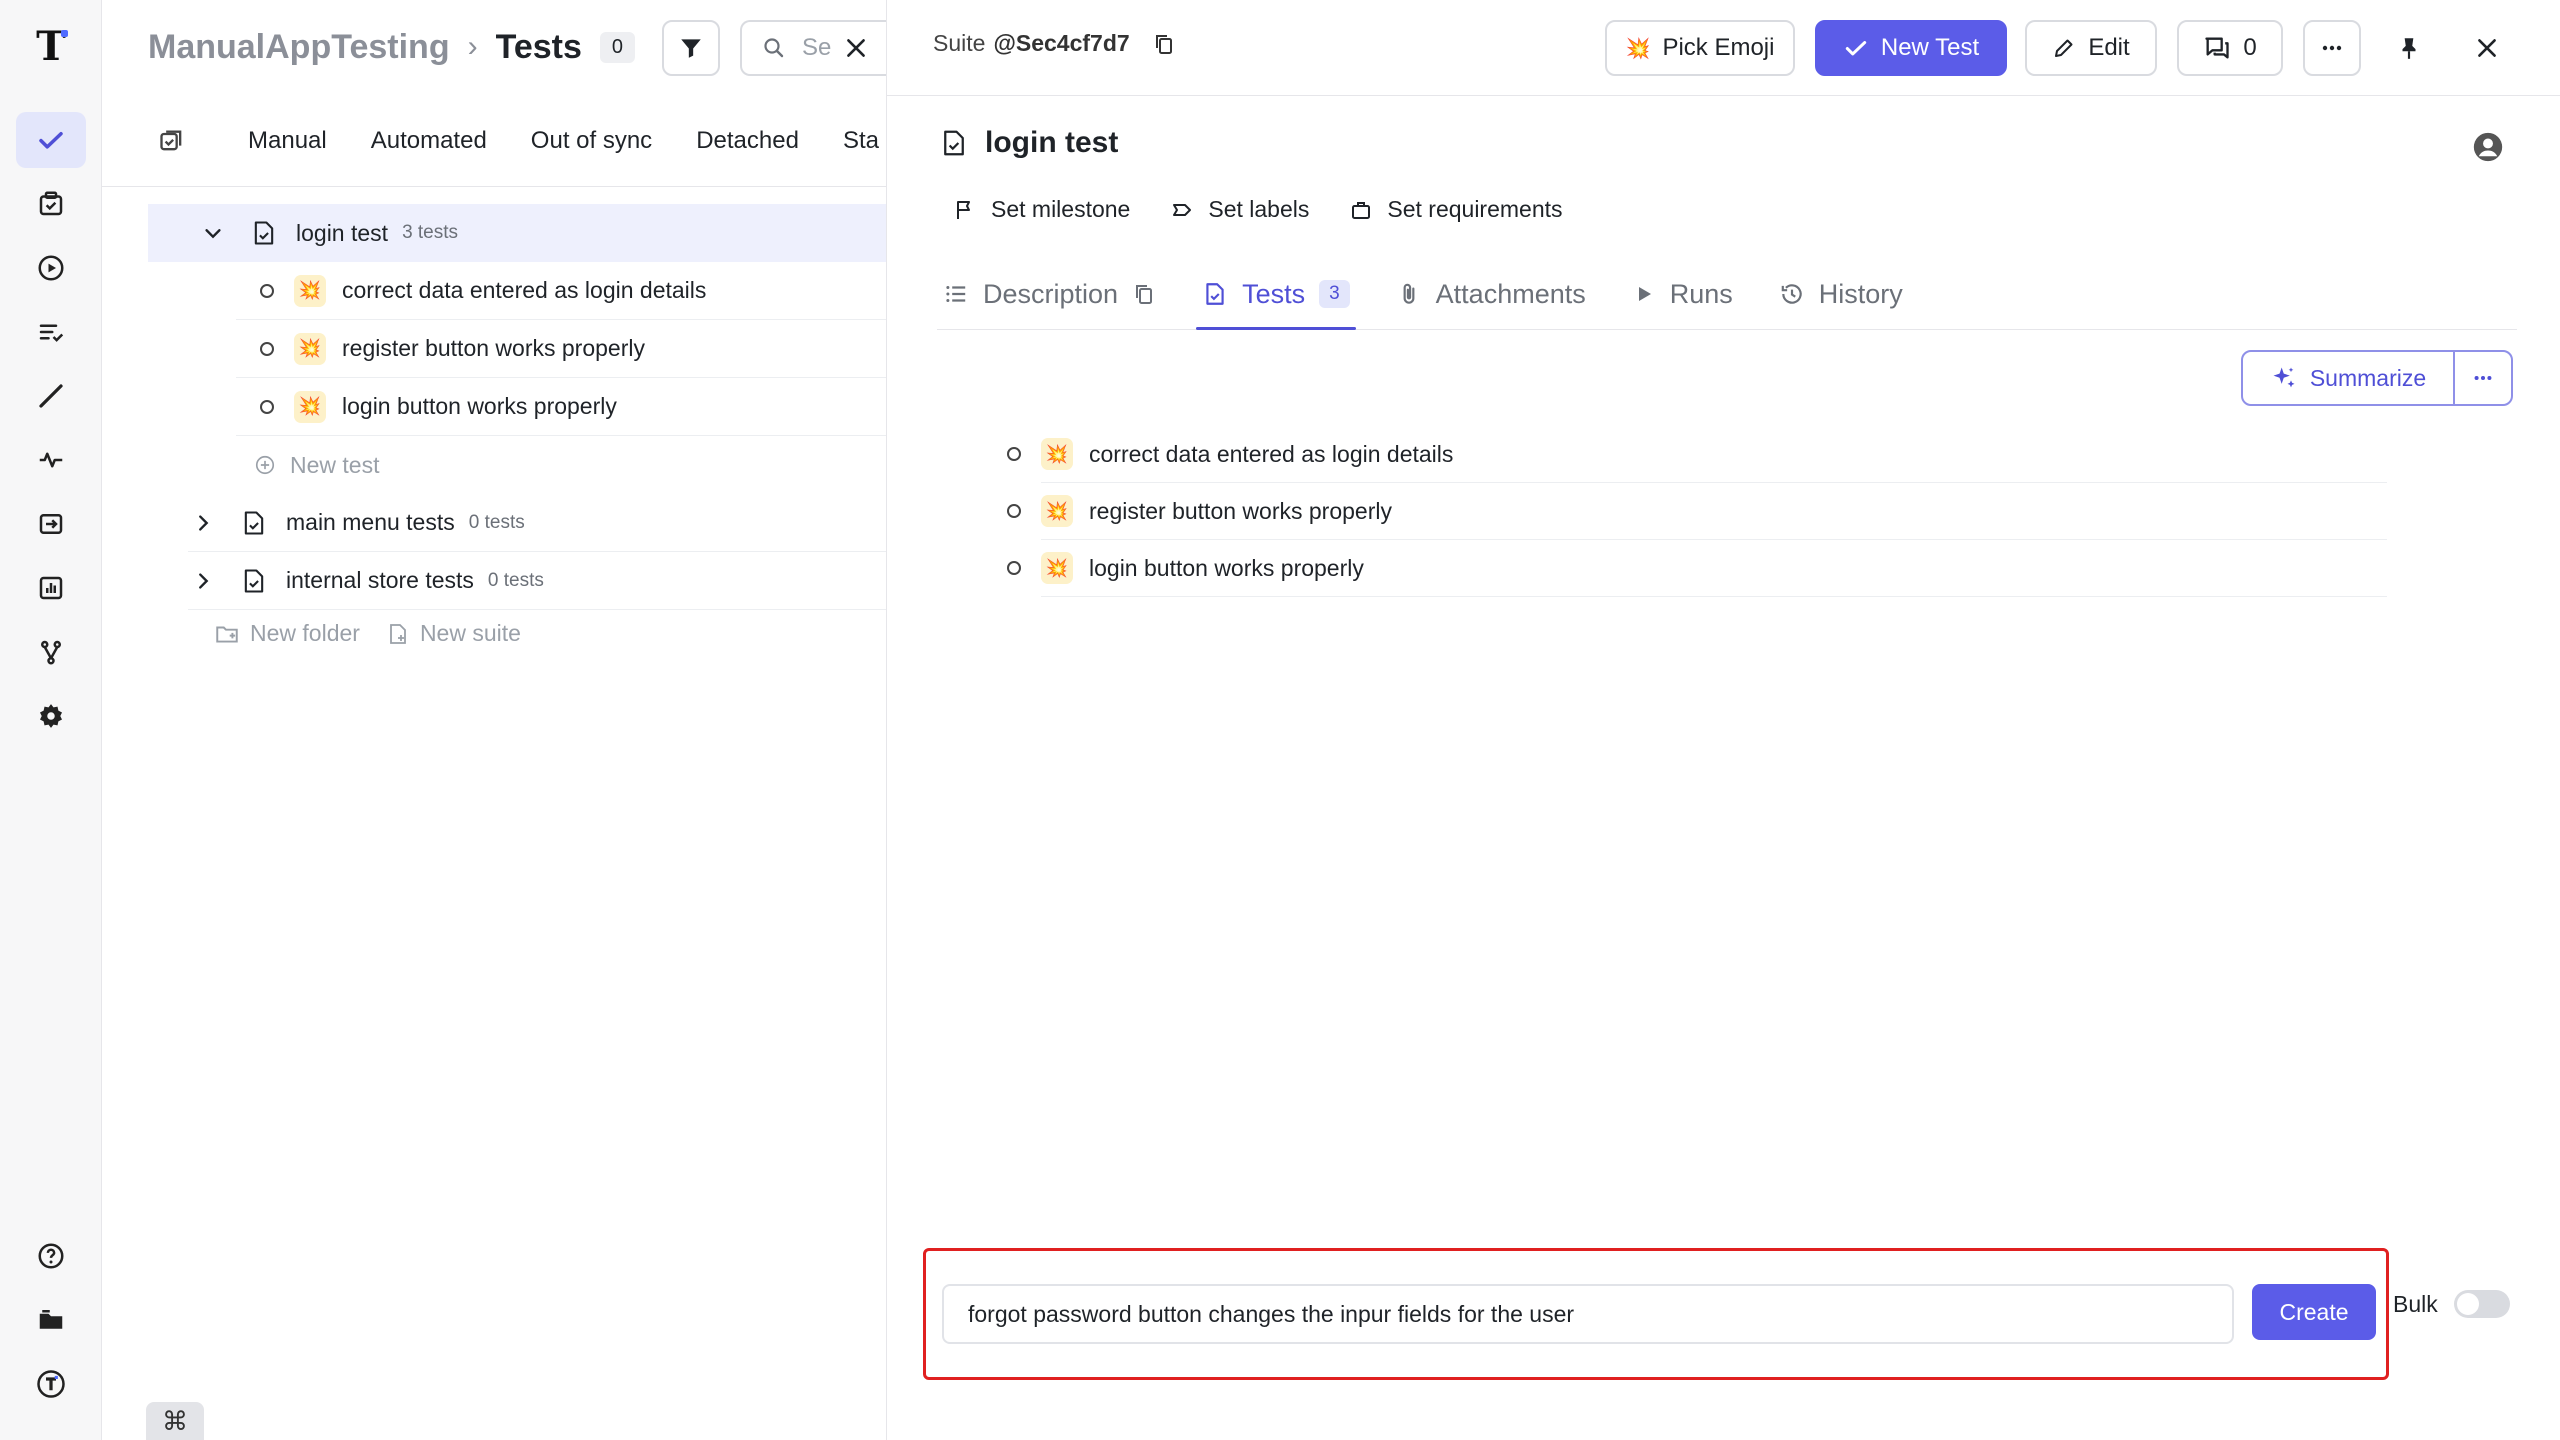 Image resolution: width=2560 pixels, height=1440 pixels. What do you see at coordinates (1164, 44) in the screenshot?
I see `copy-id-button` at bounding box center [1164, 44].